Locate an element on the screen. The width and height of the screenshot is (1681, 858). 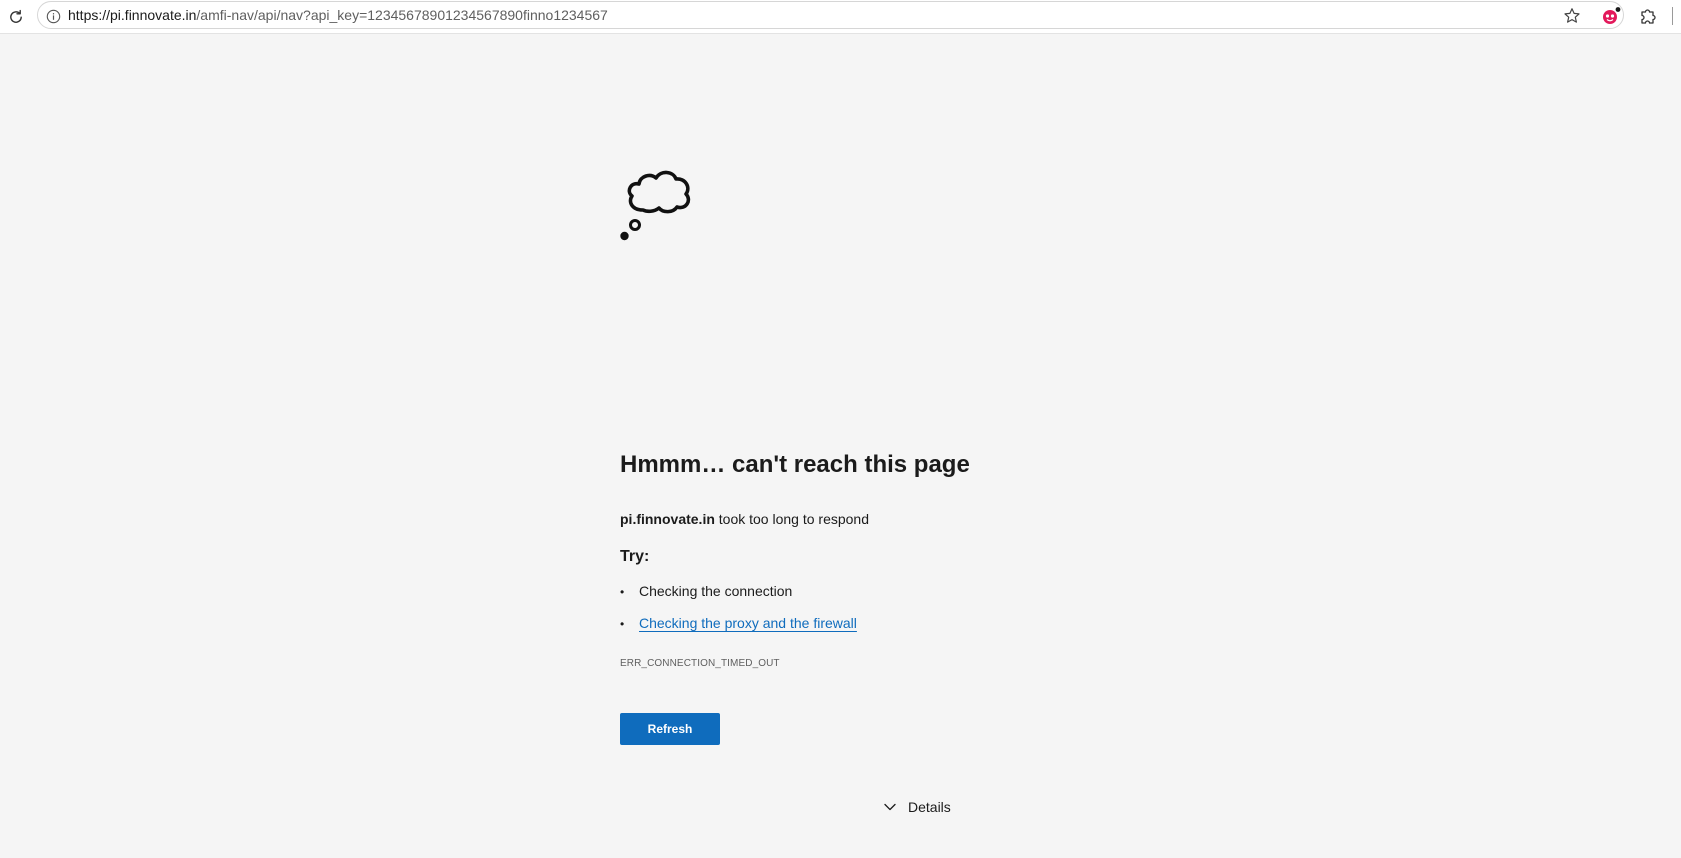
info-icon is located at coordinates (53, 16).